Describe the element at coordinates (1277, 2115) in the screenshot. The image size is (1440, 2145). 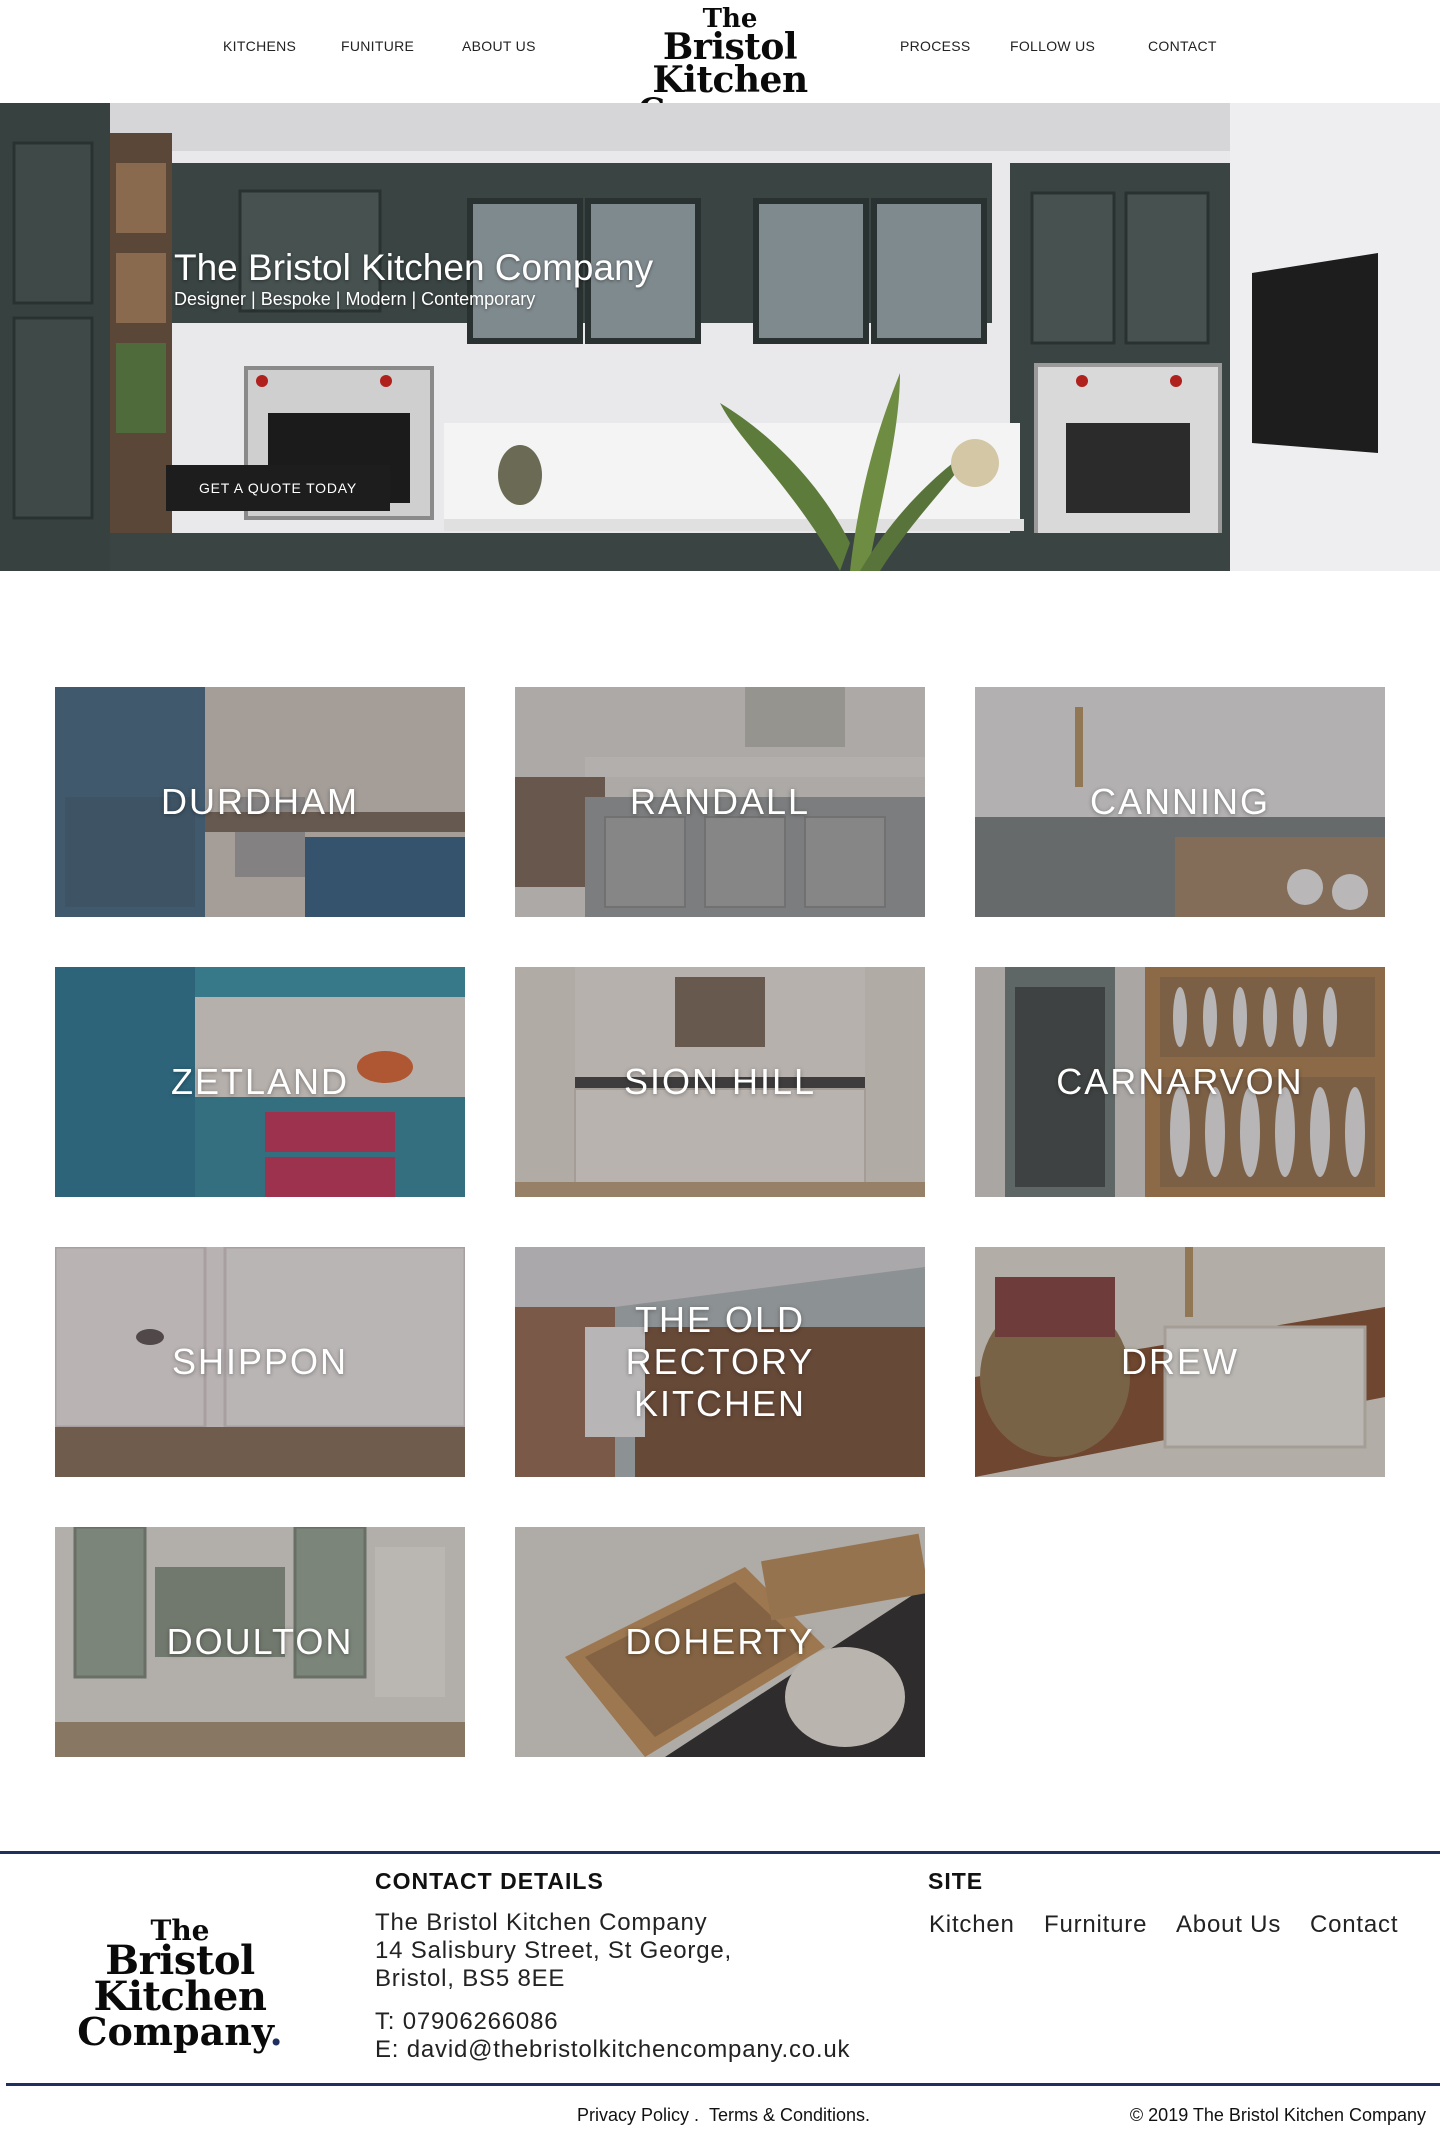
I see `copyright-text: © 2019 The Bristol Kitchen Company` at that location.